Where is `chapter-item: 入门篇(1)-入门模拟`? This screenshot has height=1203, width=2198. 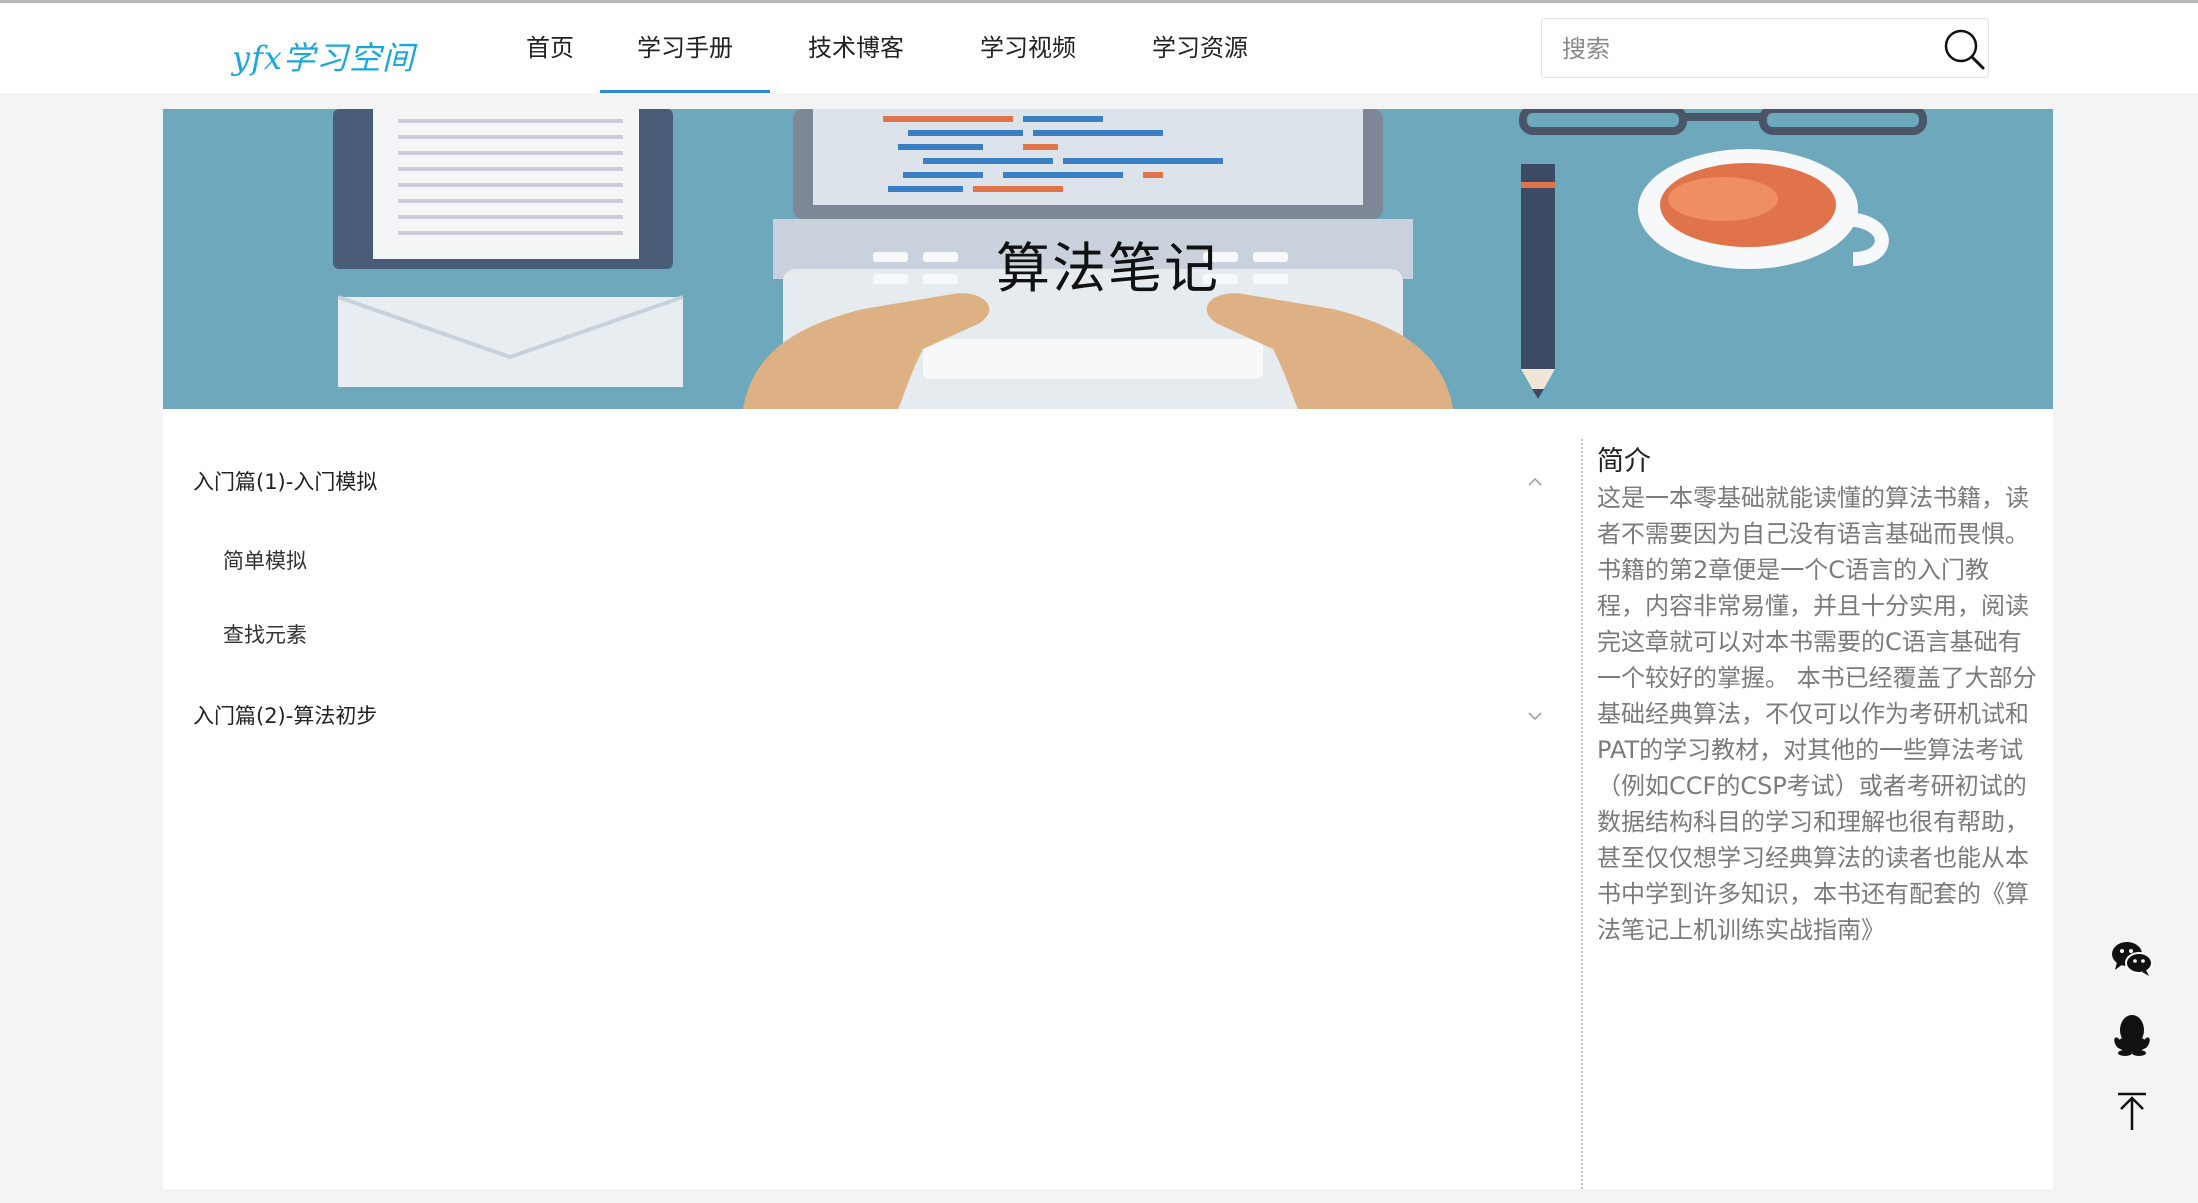
chapter-item: 入门篇(1)-入门模拟 is located at coordinates (883, 482).